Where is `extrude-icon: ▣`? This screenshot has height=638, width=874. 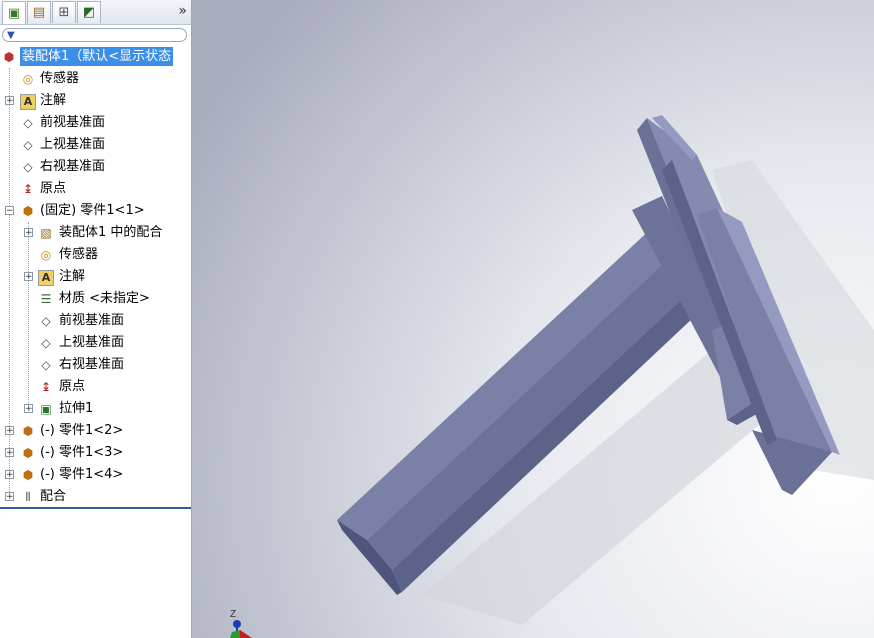 extrude-icon: ▣ is located at coordinates (46, 409).